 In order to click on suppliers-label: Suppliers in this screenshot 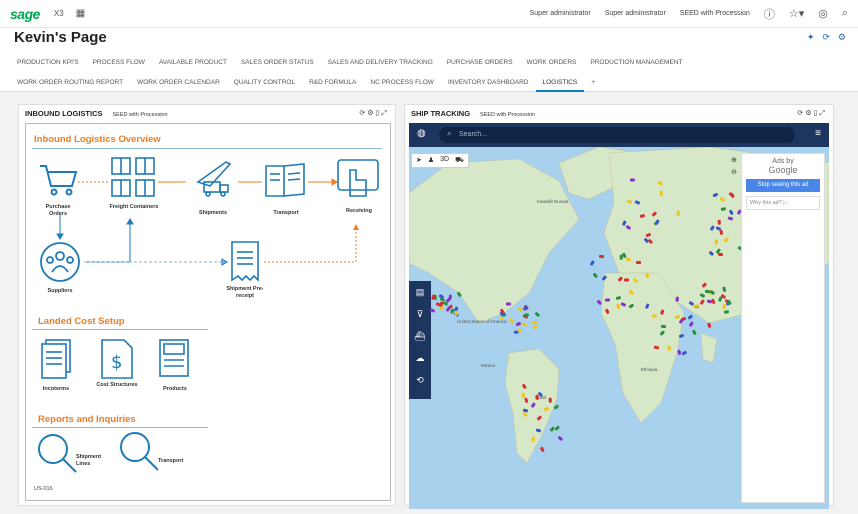, I will do `click(60, 291)`.